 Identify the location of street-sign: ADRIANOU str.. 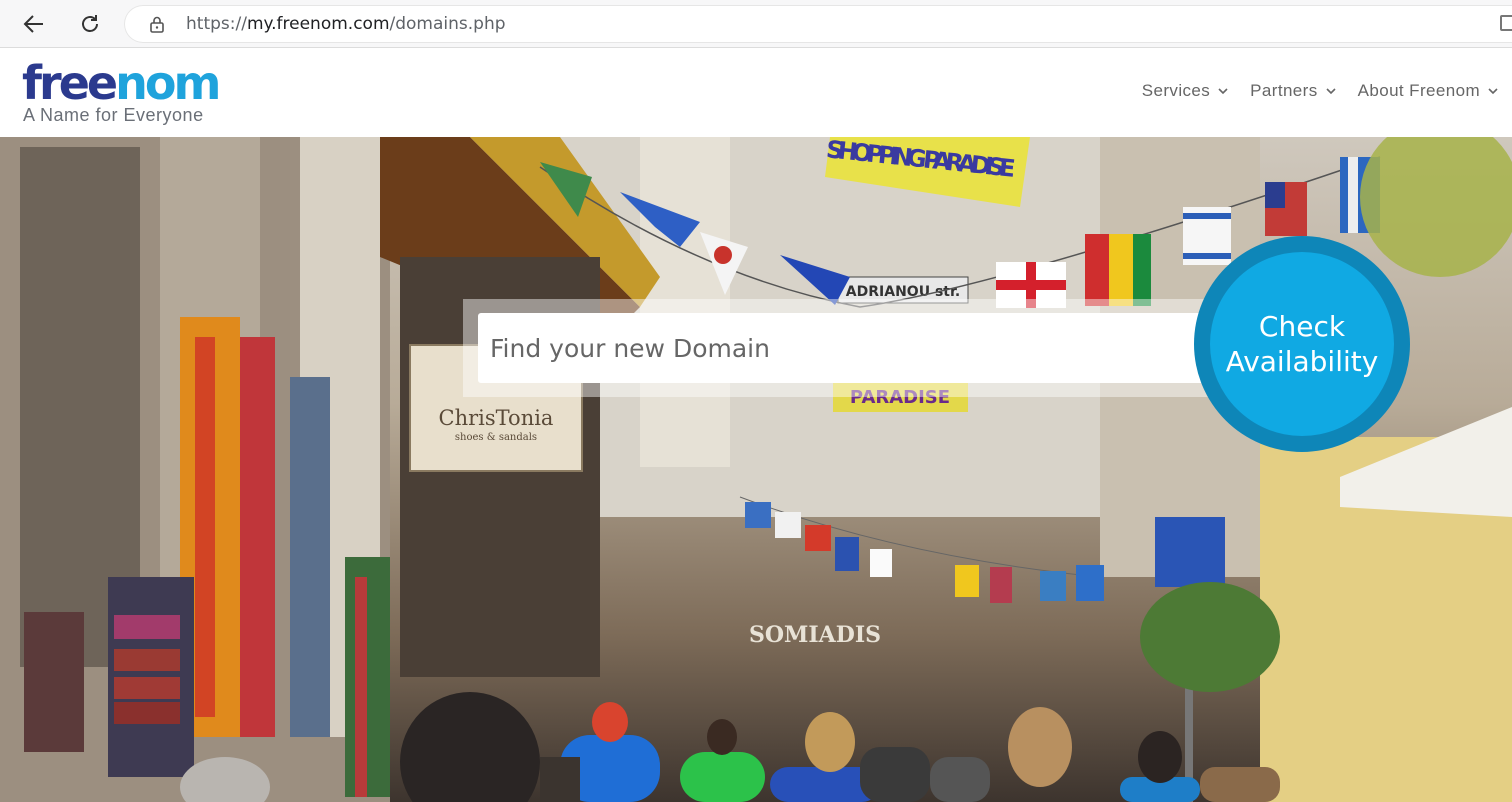
(903, 292).